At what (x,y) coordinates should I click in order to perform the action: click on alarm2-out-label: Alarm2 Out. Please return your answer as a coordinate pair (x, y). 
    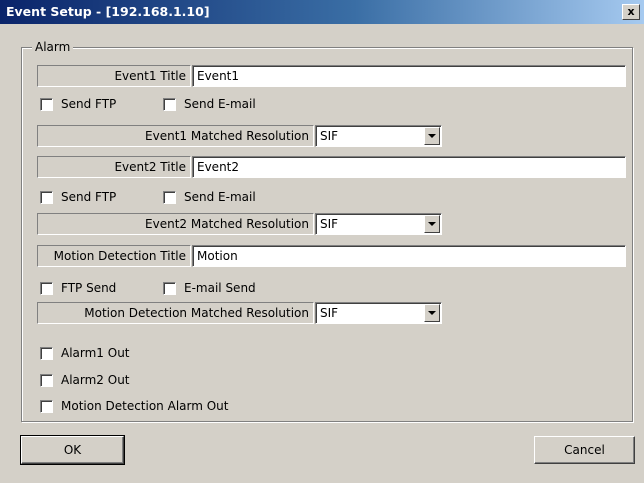
    Looking at the image, I should click on (95, 380).